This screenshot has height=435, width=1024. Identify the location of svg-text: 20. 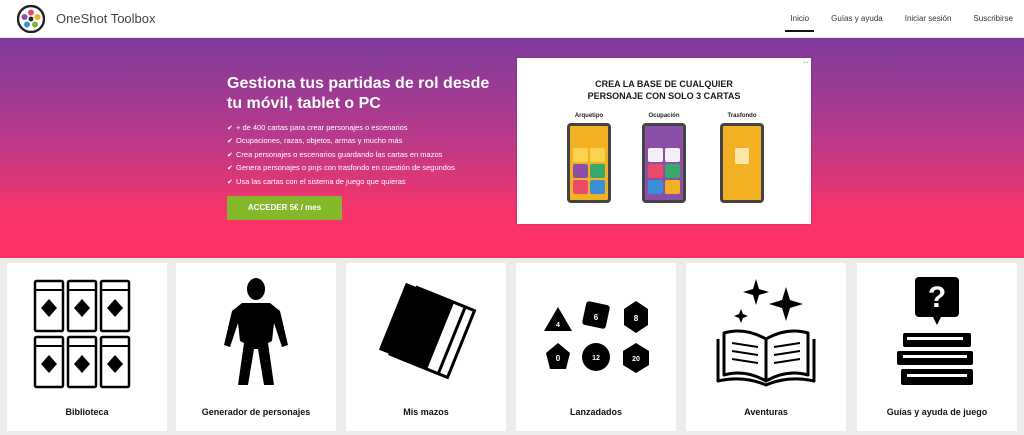
(636, 359).